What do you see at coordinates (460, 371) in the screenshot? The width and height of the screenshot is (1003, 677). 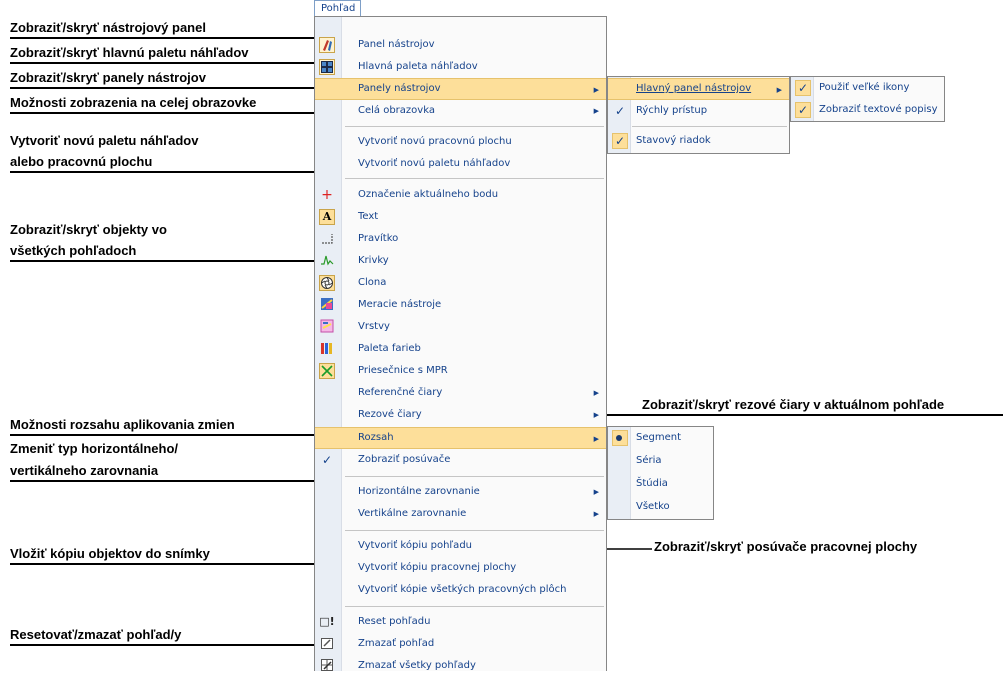 I see `menu-item-mpr-intersections: Priesečnice s MPR` at bounding box center [460, 371].